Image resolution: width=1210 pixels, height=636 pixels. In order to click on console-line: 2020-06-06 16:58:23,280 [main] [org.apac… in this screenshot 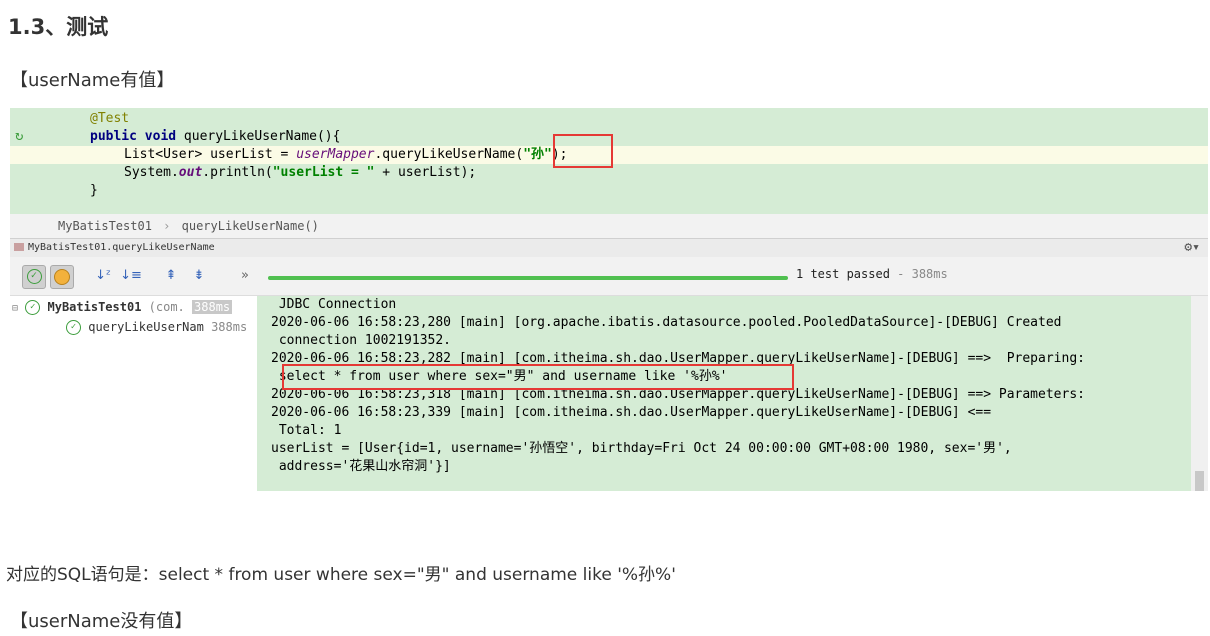, I will do `click(666, 322)`.